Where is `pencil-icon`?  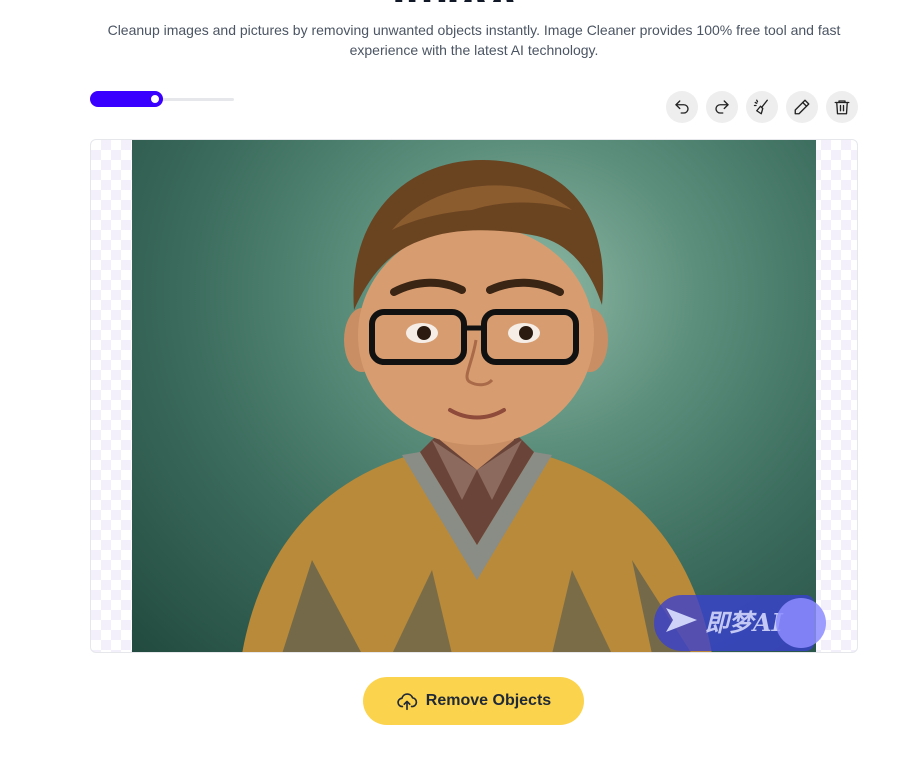
pencil-icon is located at coordinates (802, 107).